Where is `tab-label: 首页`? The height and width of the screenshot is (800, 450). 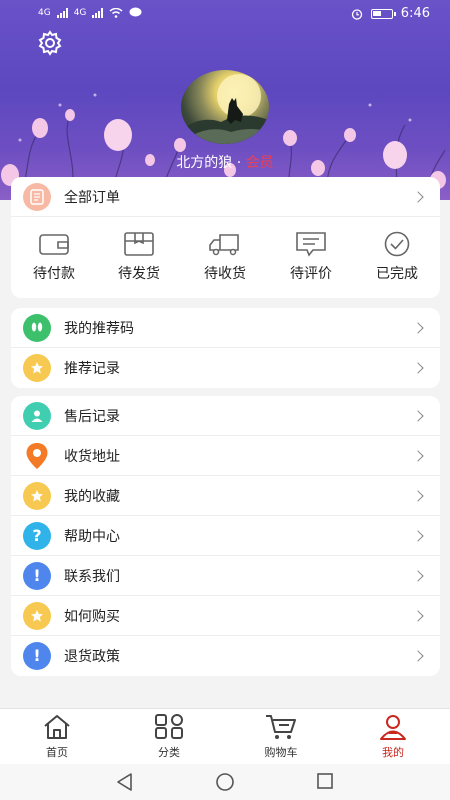
tab-label: 首页 is located at coordinates (57, 752).